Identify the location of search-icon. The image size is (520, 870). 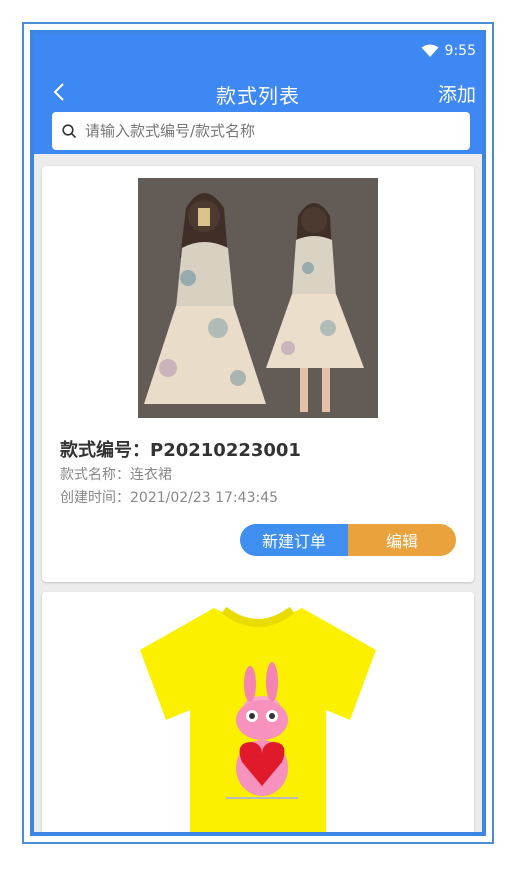
(69, 130).